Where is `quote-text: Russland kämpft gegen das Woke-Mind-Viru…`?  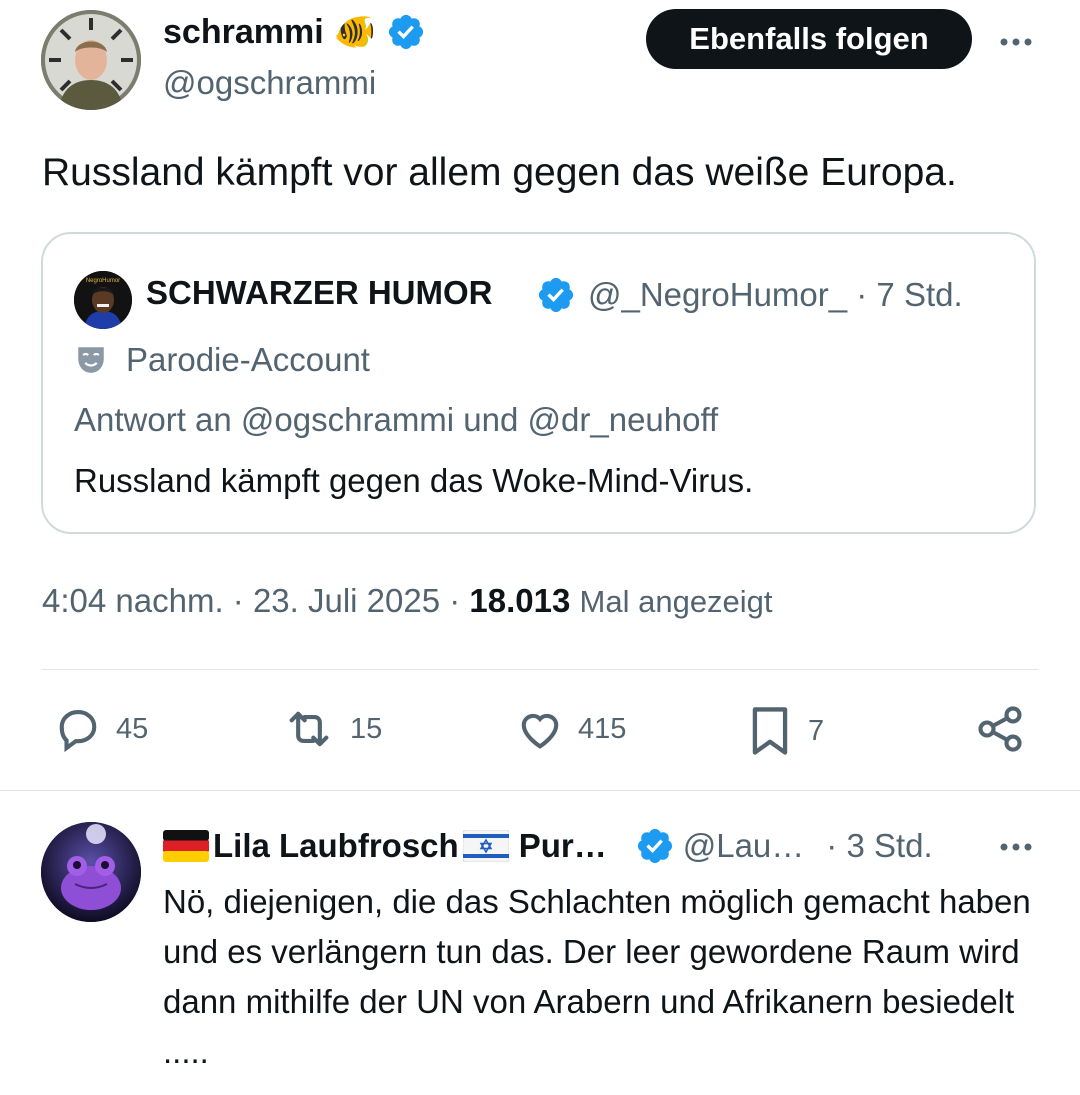
quote-text: Russland kämpft gegen das Woke-Mind-Viru… is located at coordinates (414, 480).